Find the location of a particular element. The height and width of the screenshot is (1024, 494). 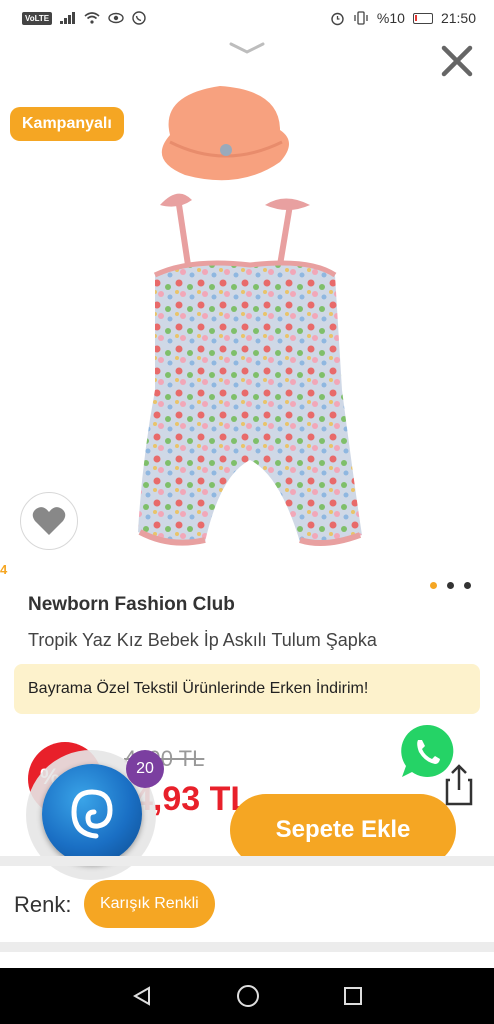

status-left-icons: VoLTE is located at coordinates (84, 18).